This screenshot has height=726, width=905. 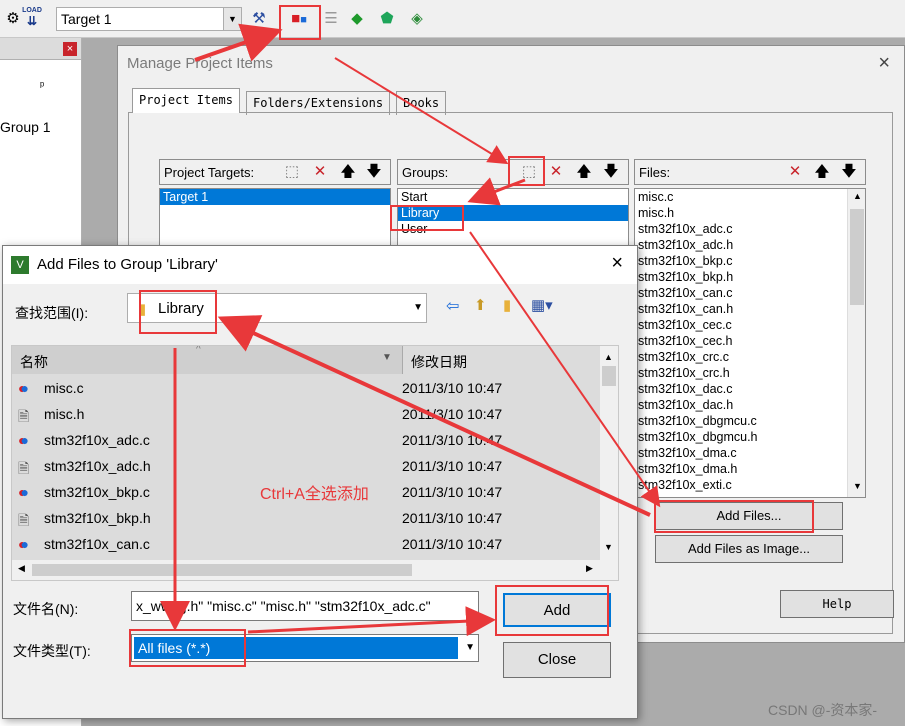 What do you see at coordinates (314, 494) in the screenshot?
I see `annotation-text: Ctrl+A全选添加` at bounding box center [314, 494].